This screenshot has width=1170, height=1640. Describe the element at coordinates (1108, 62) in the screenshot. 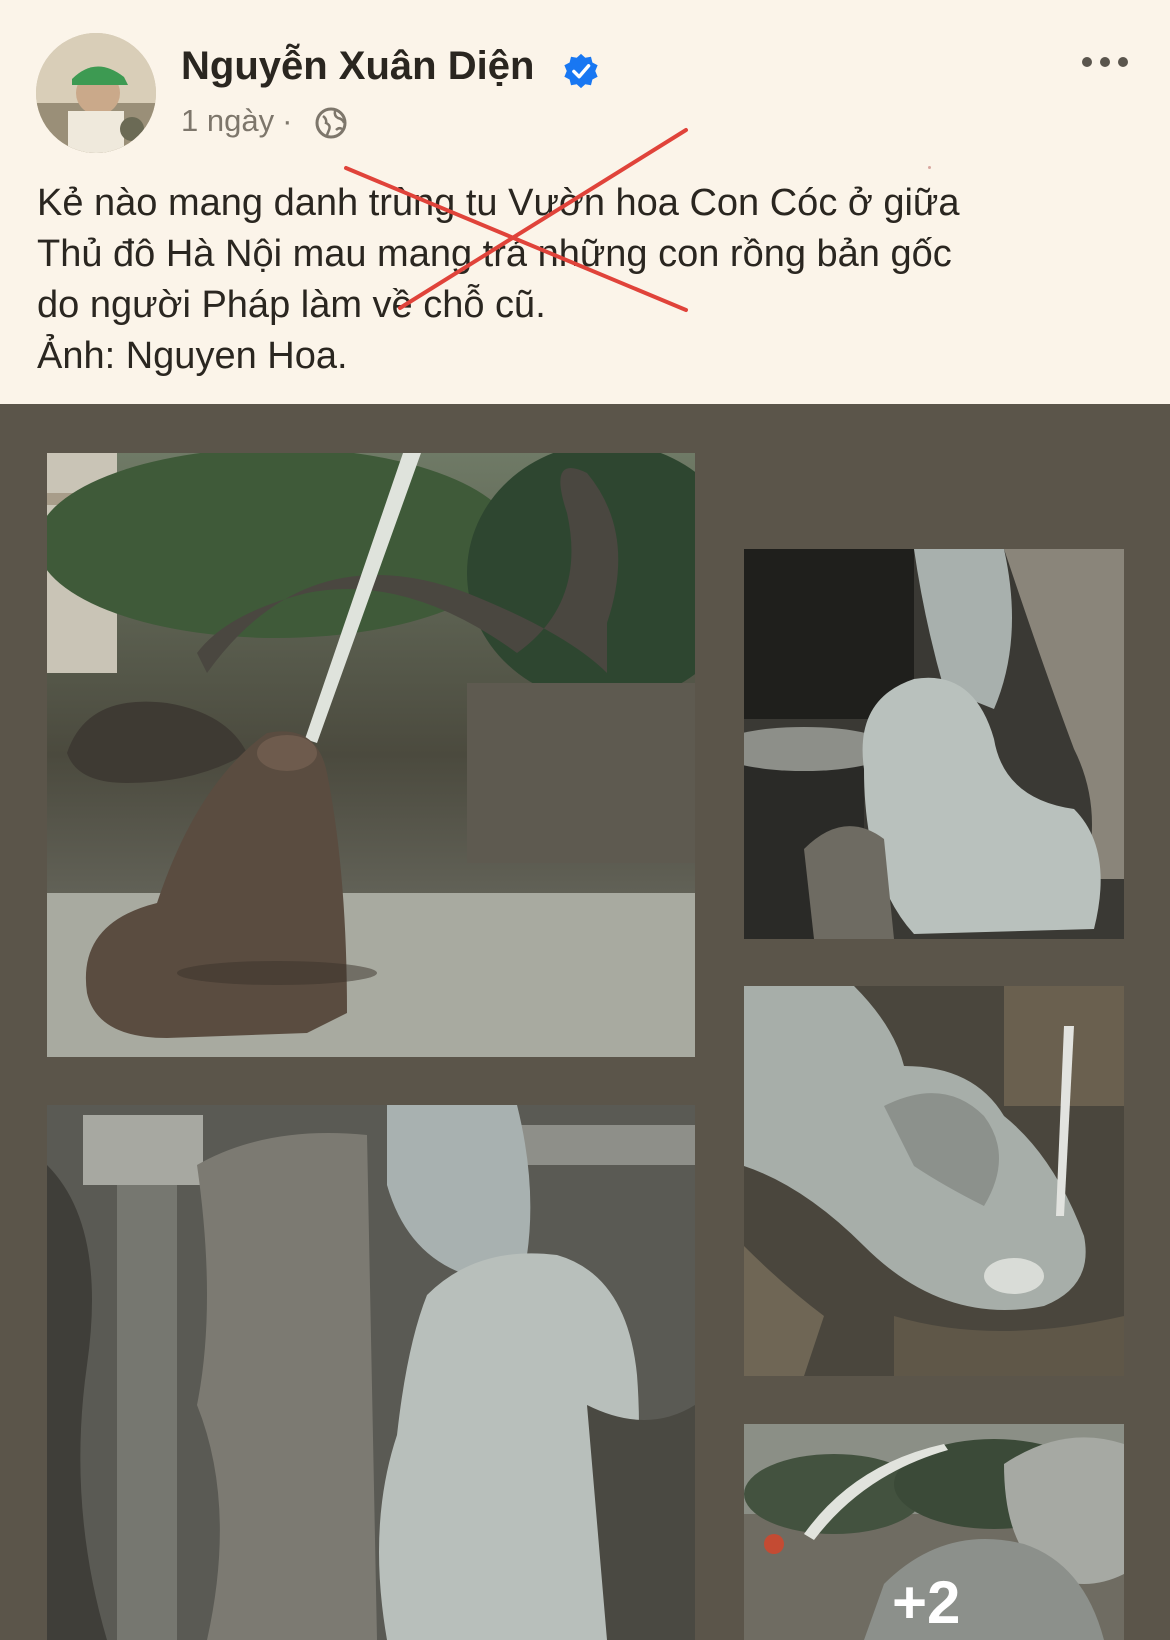

I see `more-options-icon` at that location.